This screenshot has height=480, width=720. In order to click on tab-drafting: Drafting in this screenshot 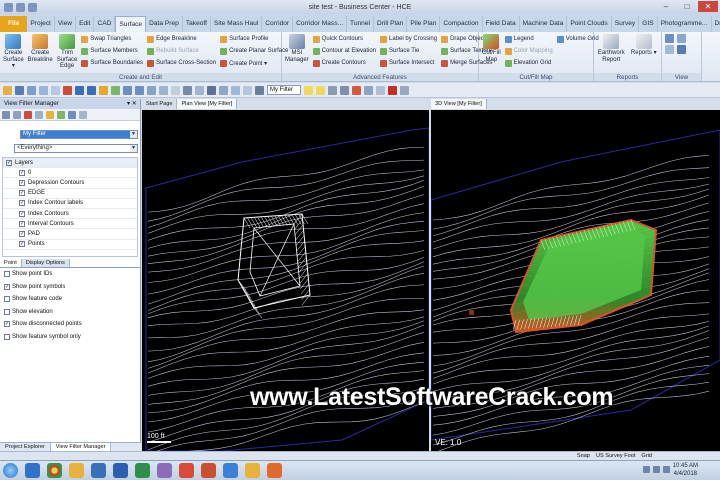, I will do `click(716, 24)`.